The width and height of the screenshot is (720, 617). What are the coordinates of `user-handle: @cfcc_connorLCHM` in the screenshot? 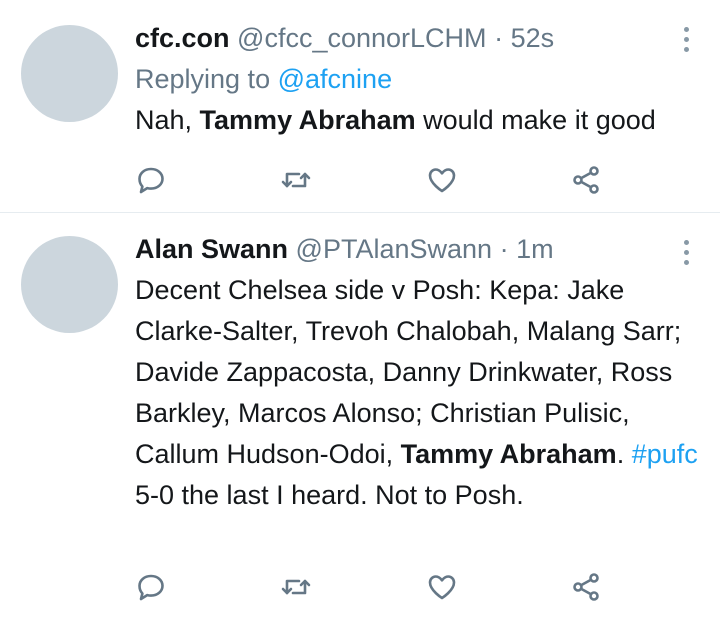 It's located at (362, 38).